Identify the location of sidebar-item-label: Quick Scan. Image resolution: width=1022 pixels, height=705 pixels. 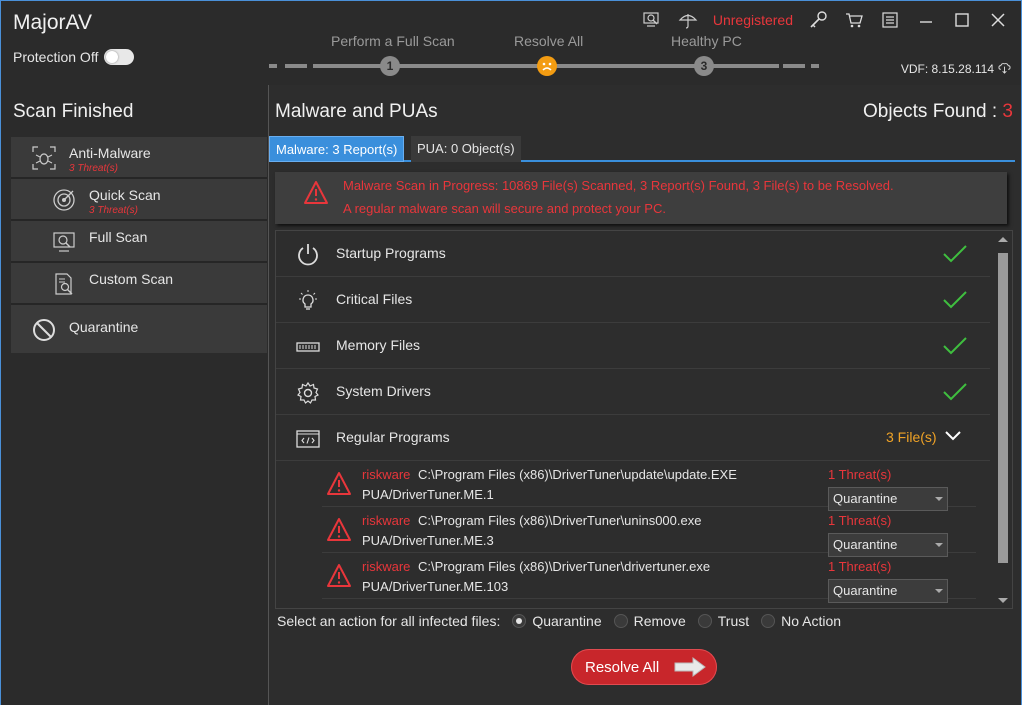
(125, 195).